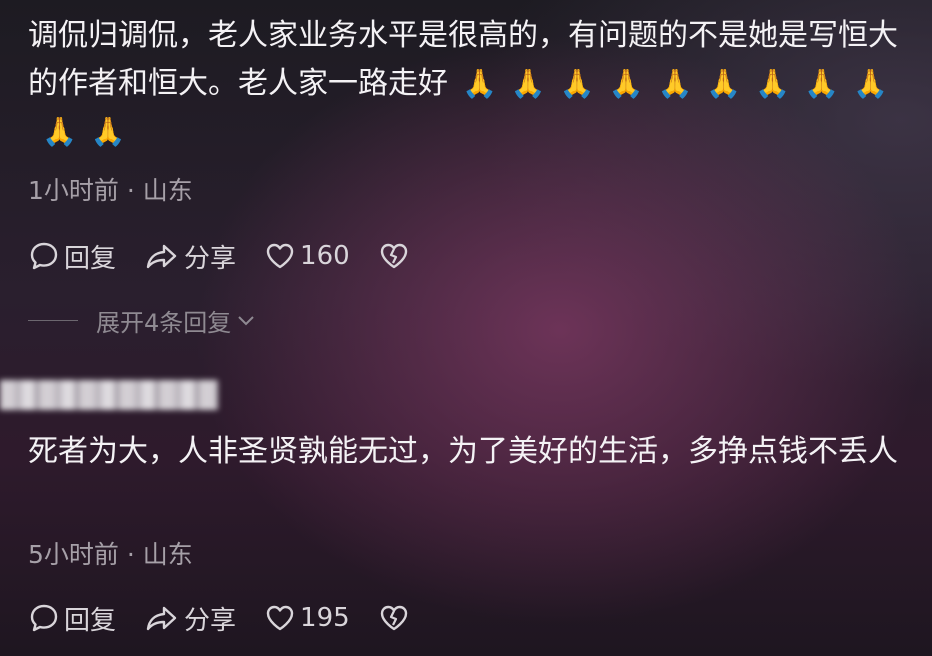  Describe the element at coordinates (53, 320) in the screenshot. I see `expand-divider` at that location.